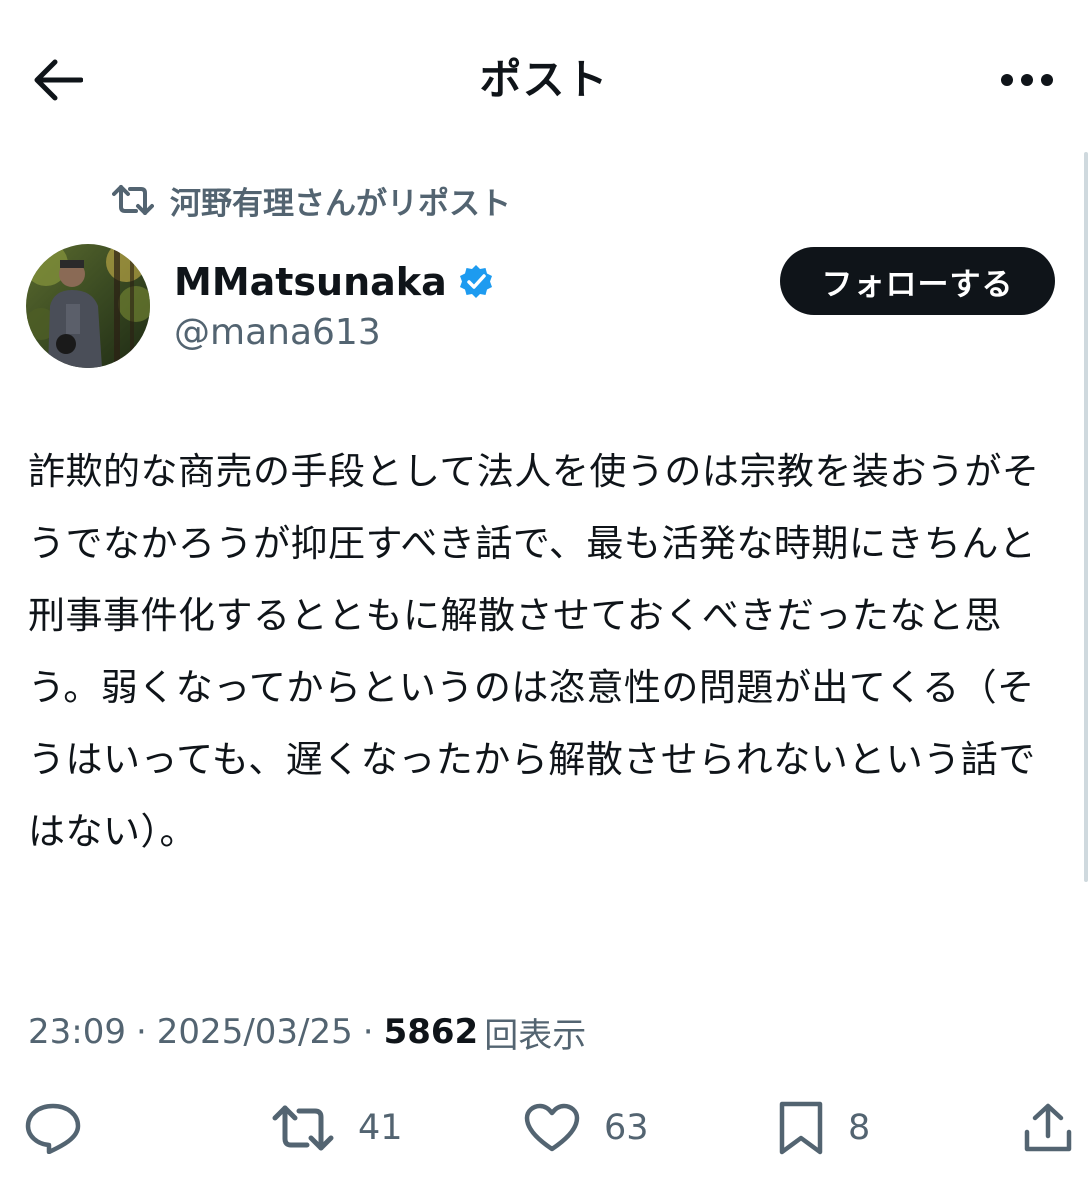 This screenshot has width=1088, height=1200. Describe the element at coordinates (277, 333) in the screenshot. I see `author-handle: @mana613` at that location.